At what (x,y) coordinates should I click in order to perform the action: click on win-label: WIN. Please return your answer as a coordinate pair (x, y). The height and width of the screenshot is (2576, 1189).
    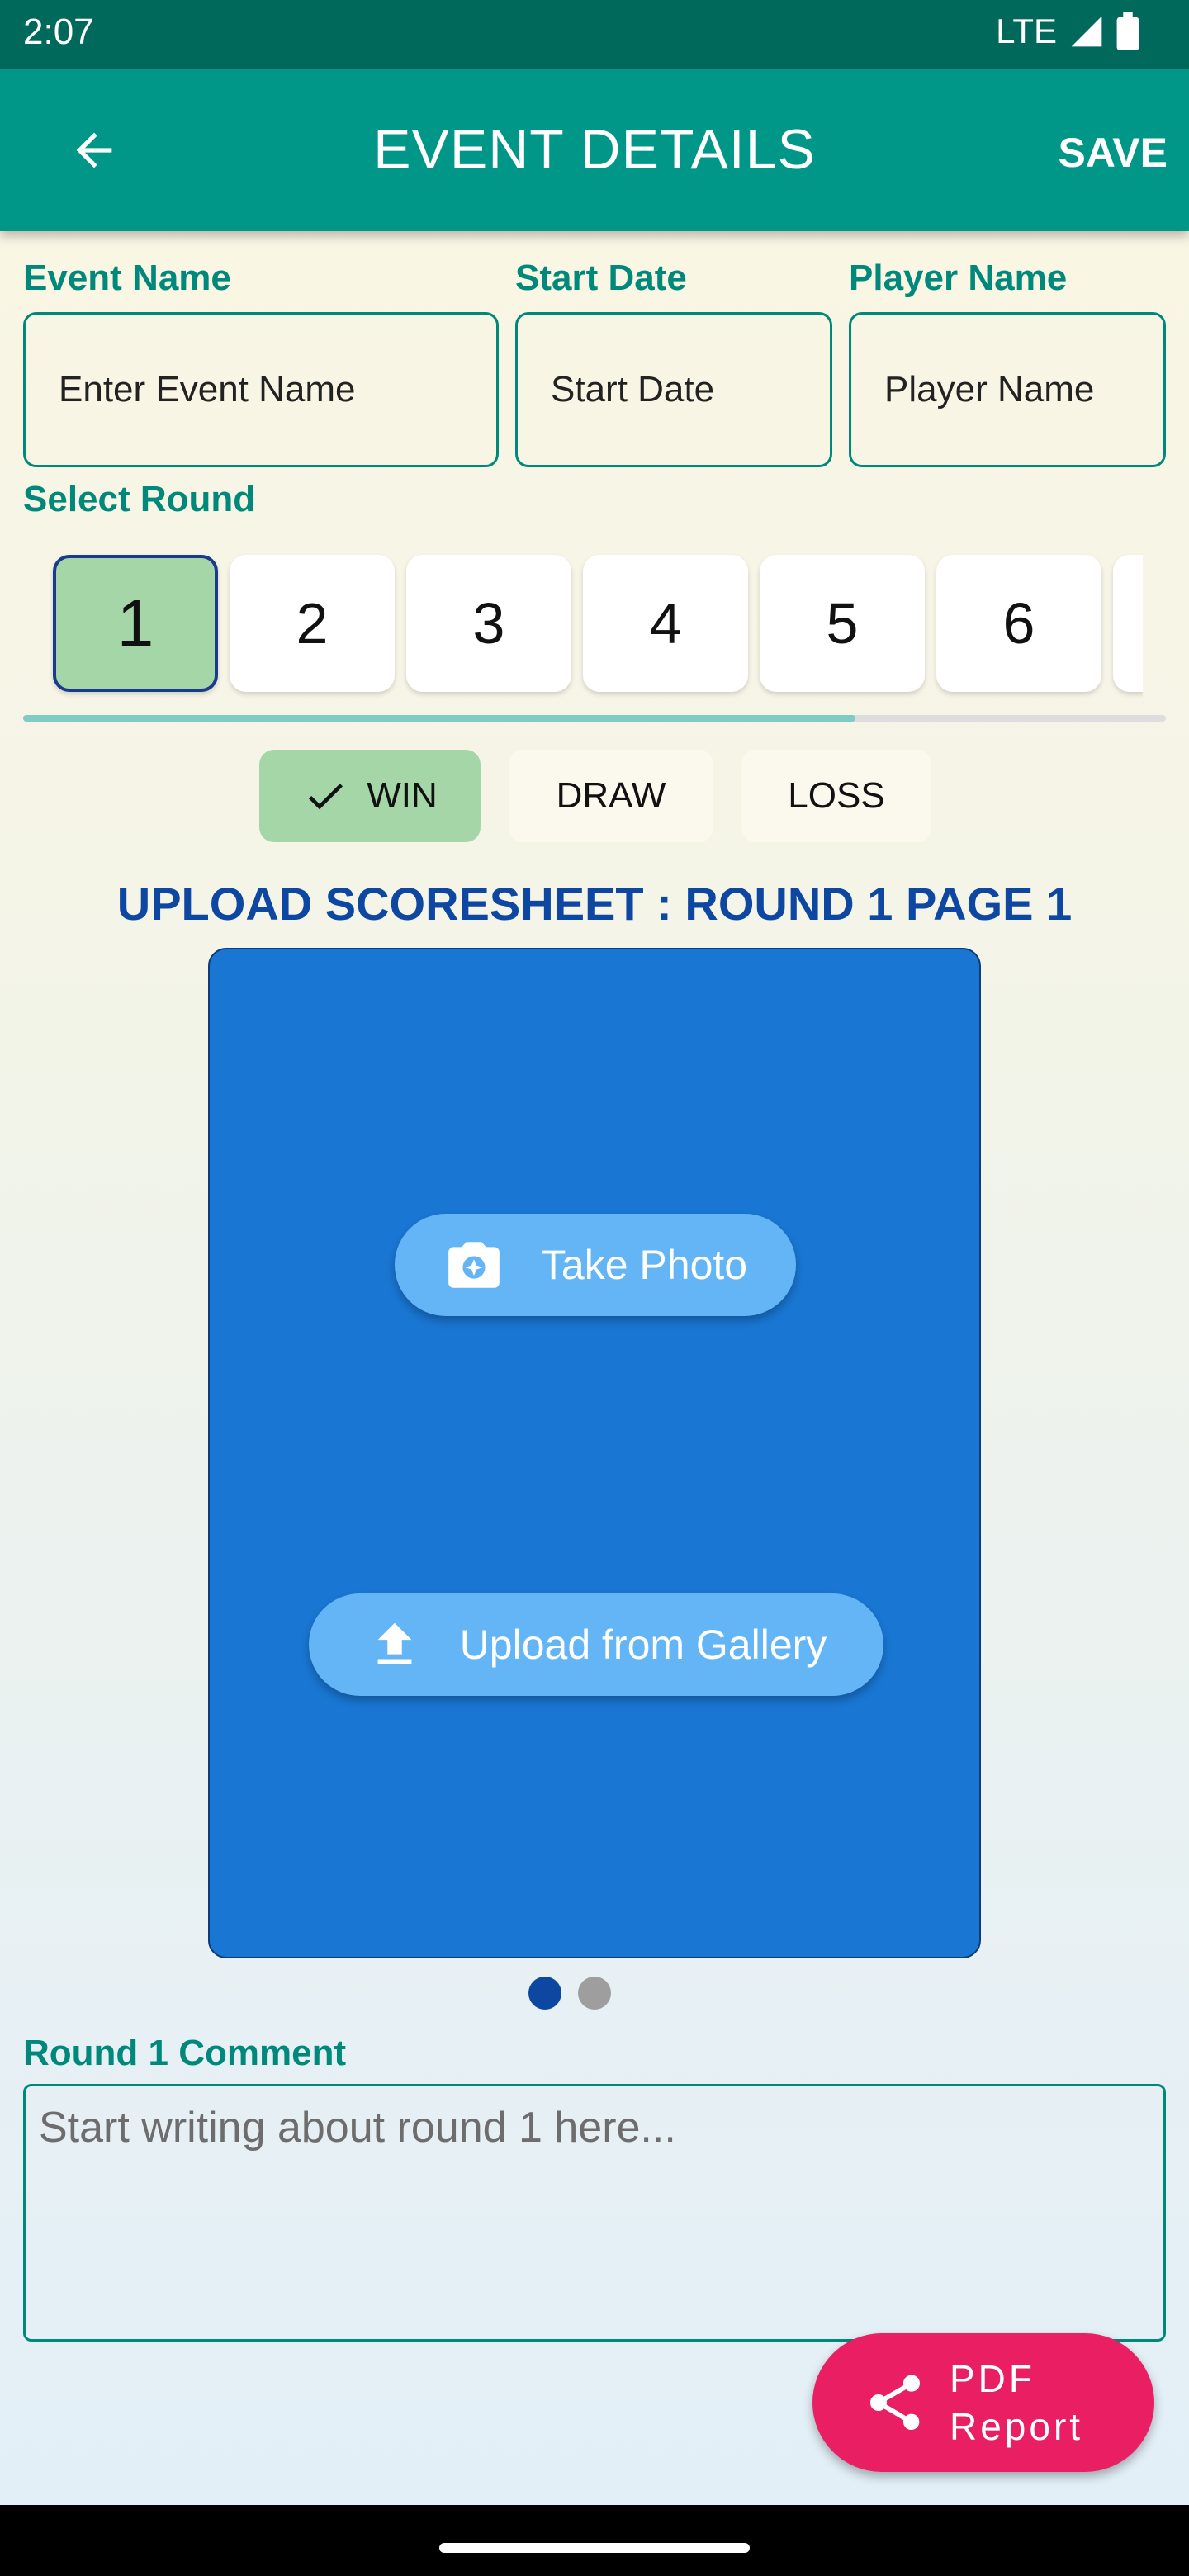
    Looking at the image, I should click on (402, 795).